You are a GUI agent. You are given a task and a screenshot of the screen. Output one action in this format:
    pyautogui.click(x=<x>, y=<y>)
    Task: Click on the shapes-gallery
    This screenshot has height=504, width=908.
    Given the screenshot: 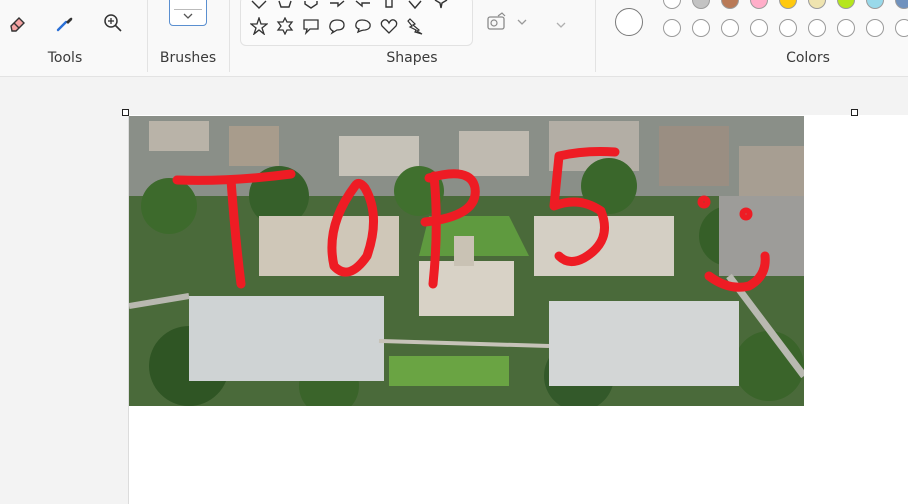 What is the action you would take?
    pyautogui.click(x=356, y=23)
    